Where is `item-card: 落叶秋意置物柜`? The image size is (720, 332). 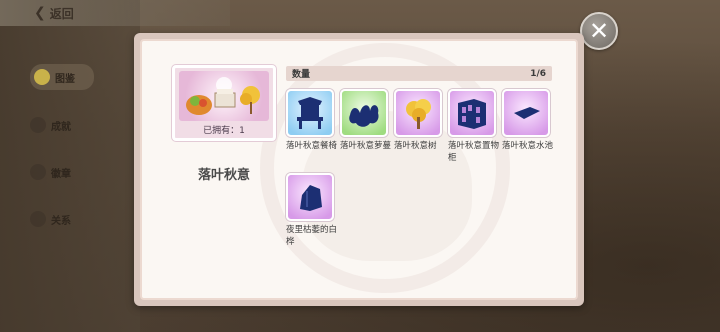
item-card: 落叶秋意置物柜 is located at coordinates (473, 126).